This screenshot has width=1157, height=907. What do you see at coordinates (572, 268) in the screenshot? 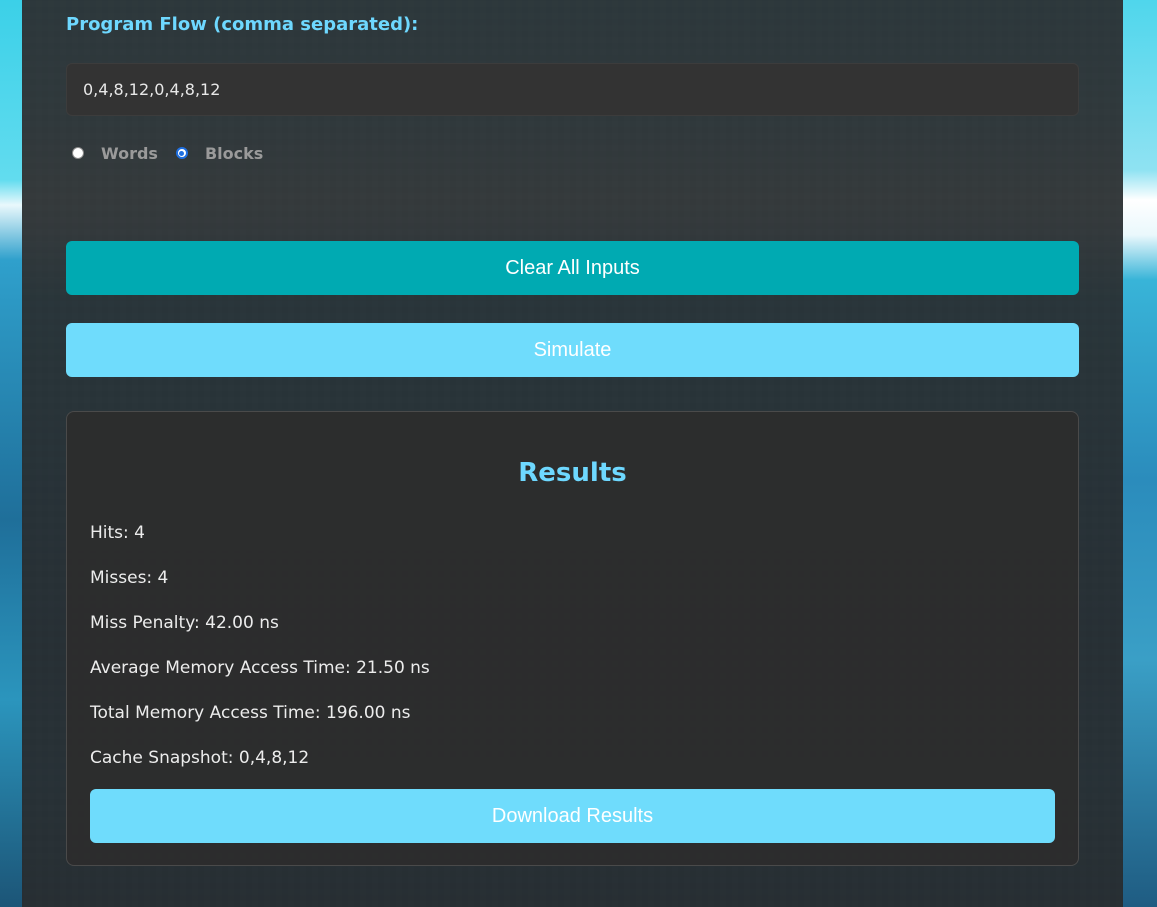
I see `clear-all-inputs-button: Clear All Inputs` at bounding box center [572, 268].